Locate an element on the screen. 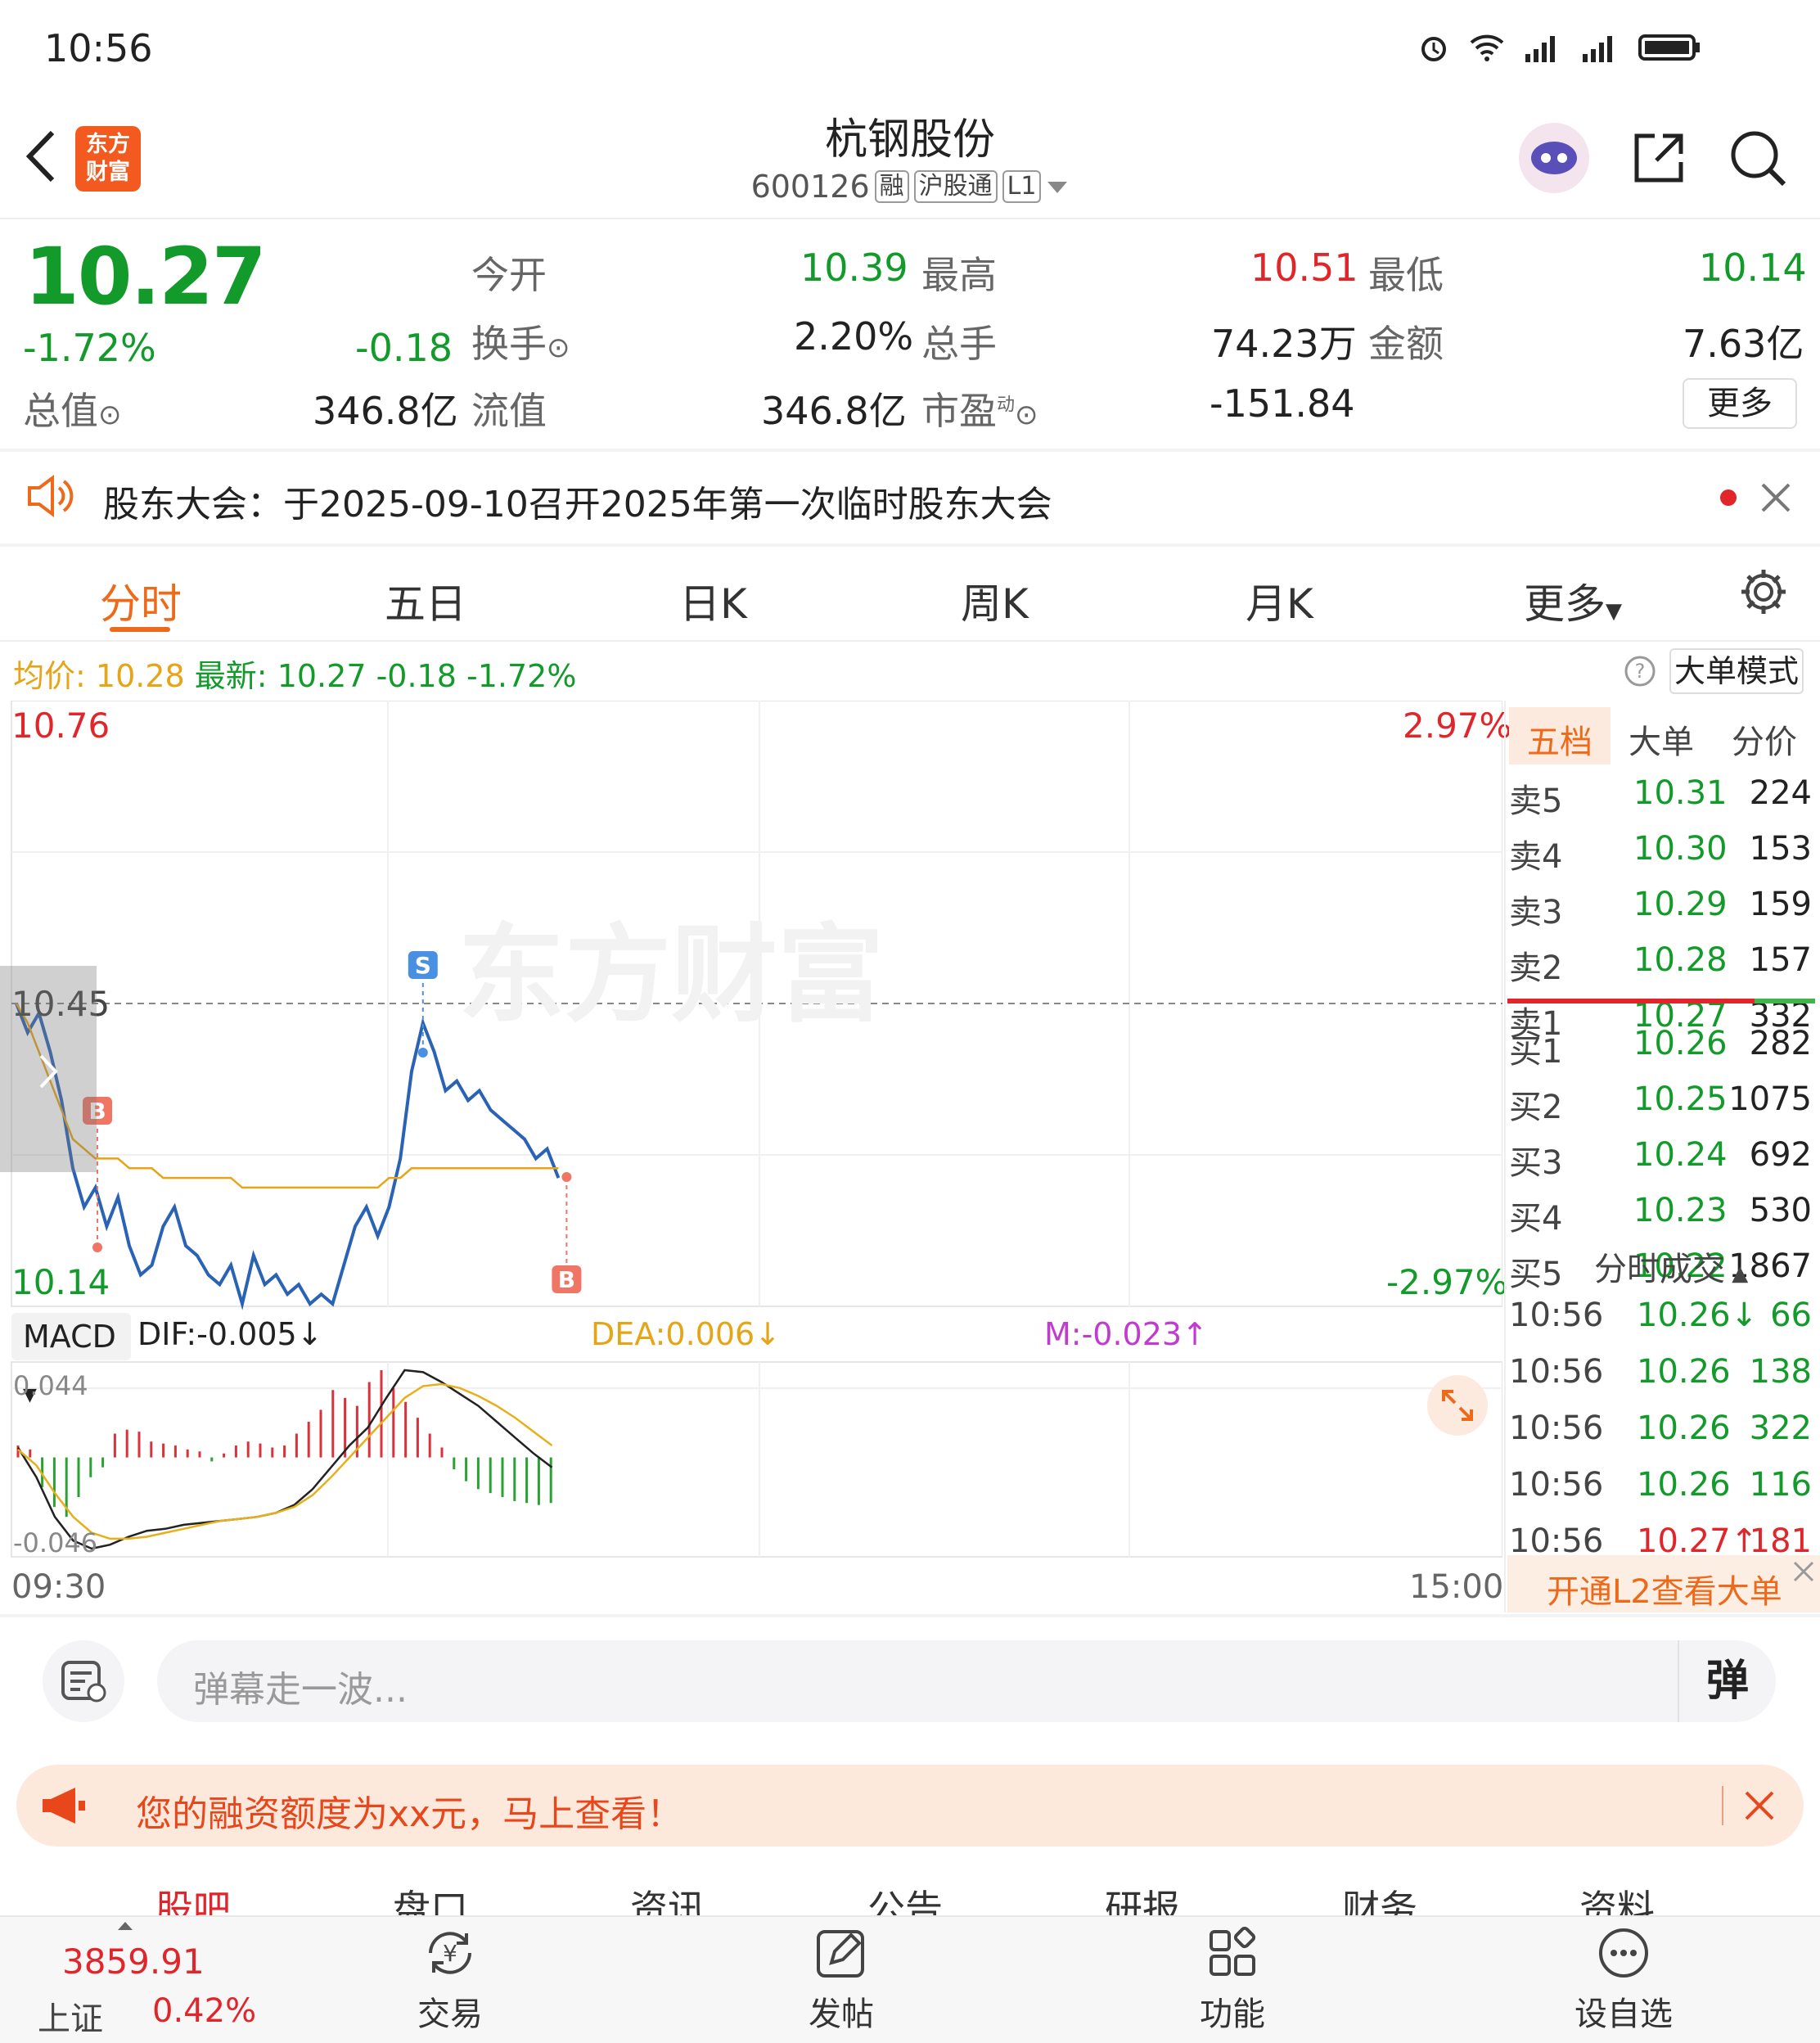 The width and height of the screenshot is (1820, 2043). total-value-label: 总值⊙ is located at coordinates (72, 408).